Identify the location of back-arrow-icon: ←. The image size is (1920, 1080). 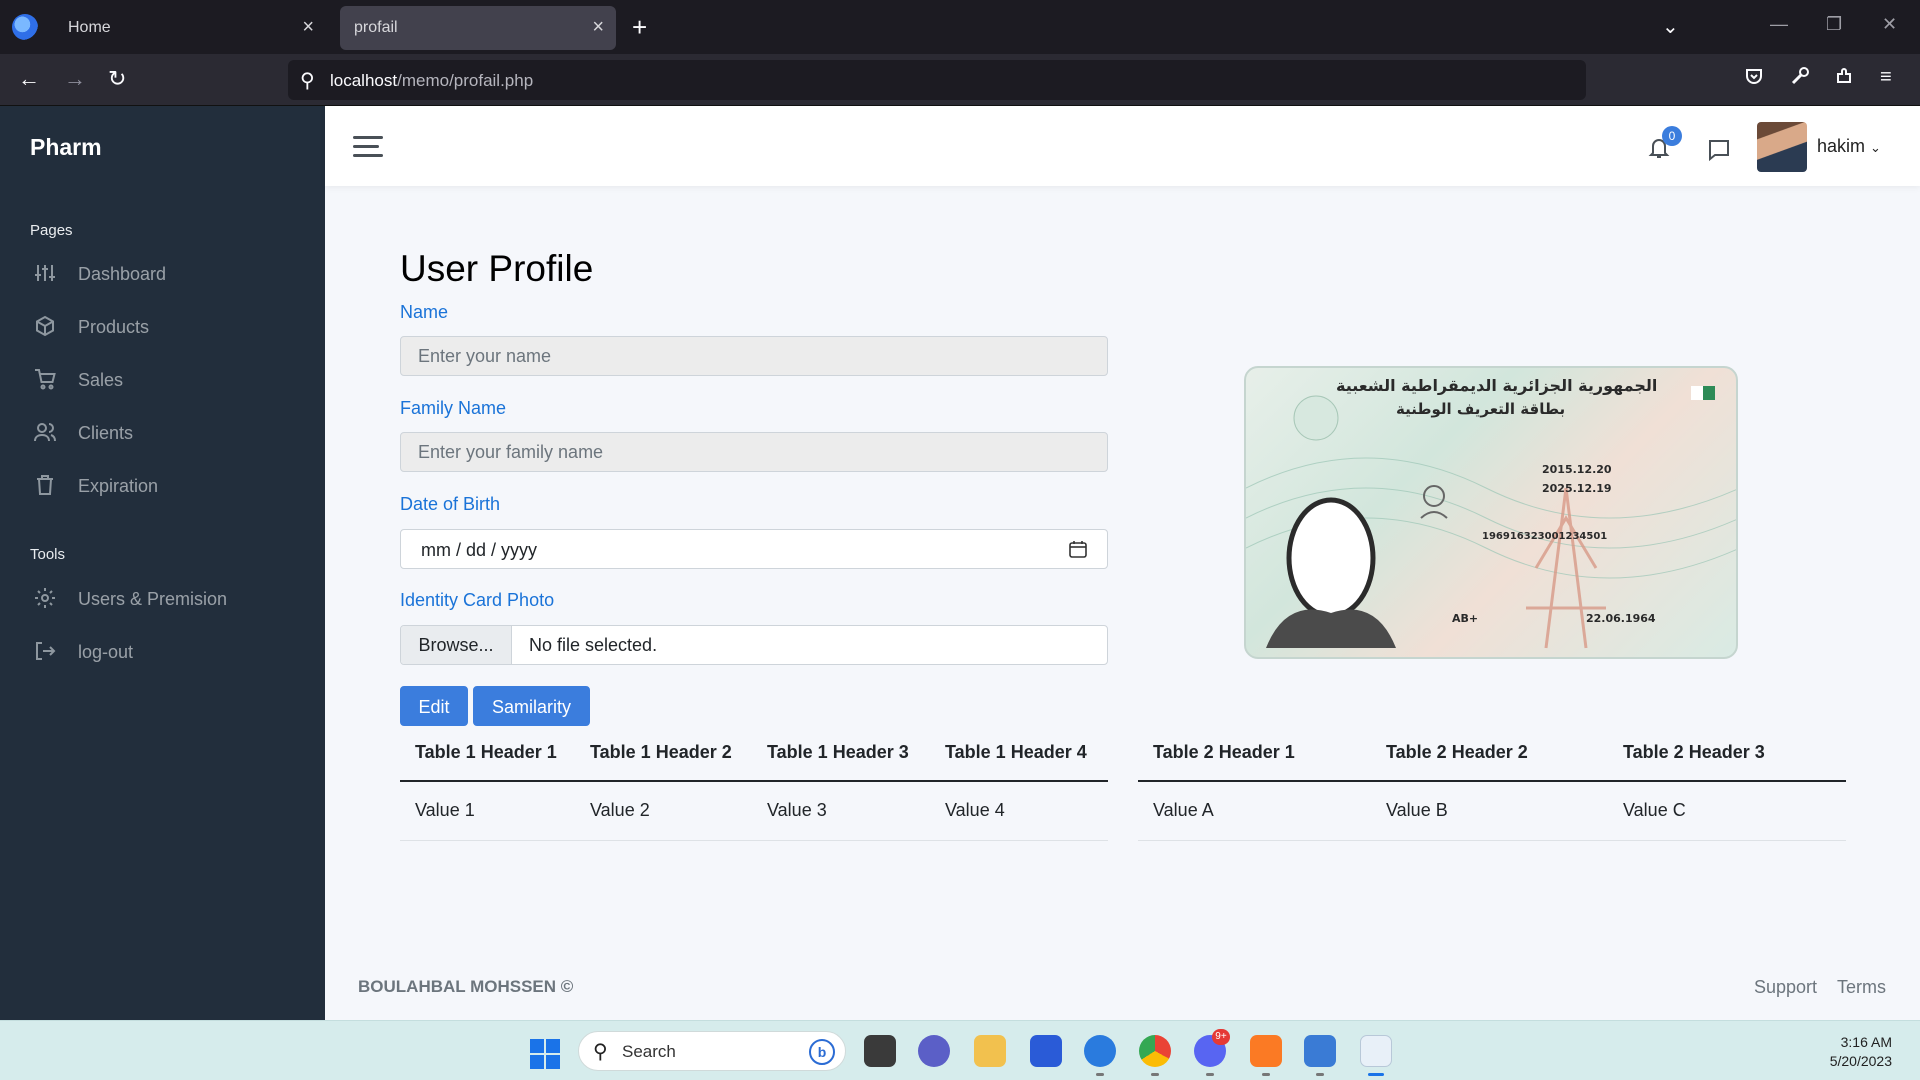
(29, 79).